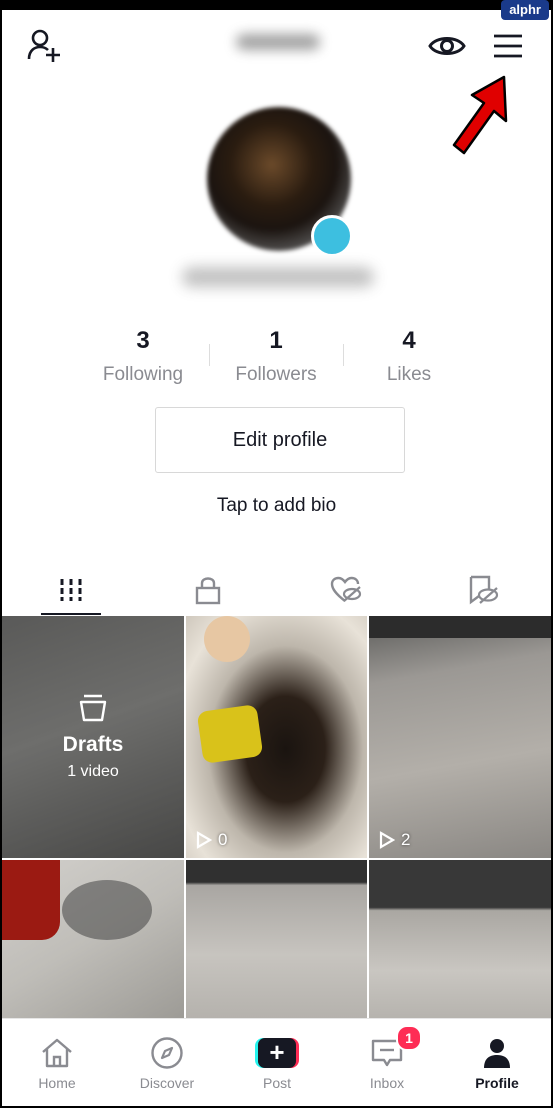 The width and height of the screenshot is (553, 1108). I want to click on plus-icon: +, so click(277, 1053).